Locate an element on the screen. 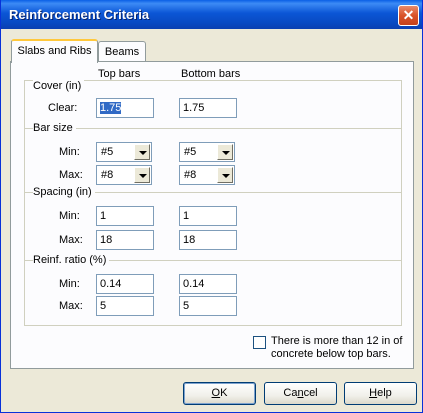 The image size is (423, 413). help-label: elp is located at coordinates (384, 393).